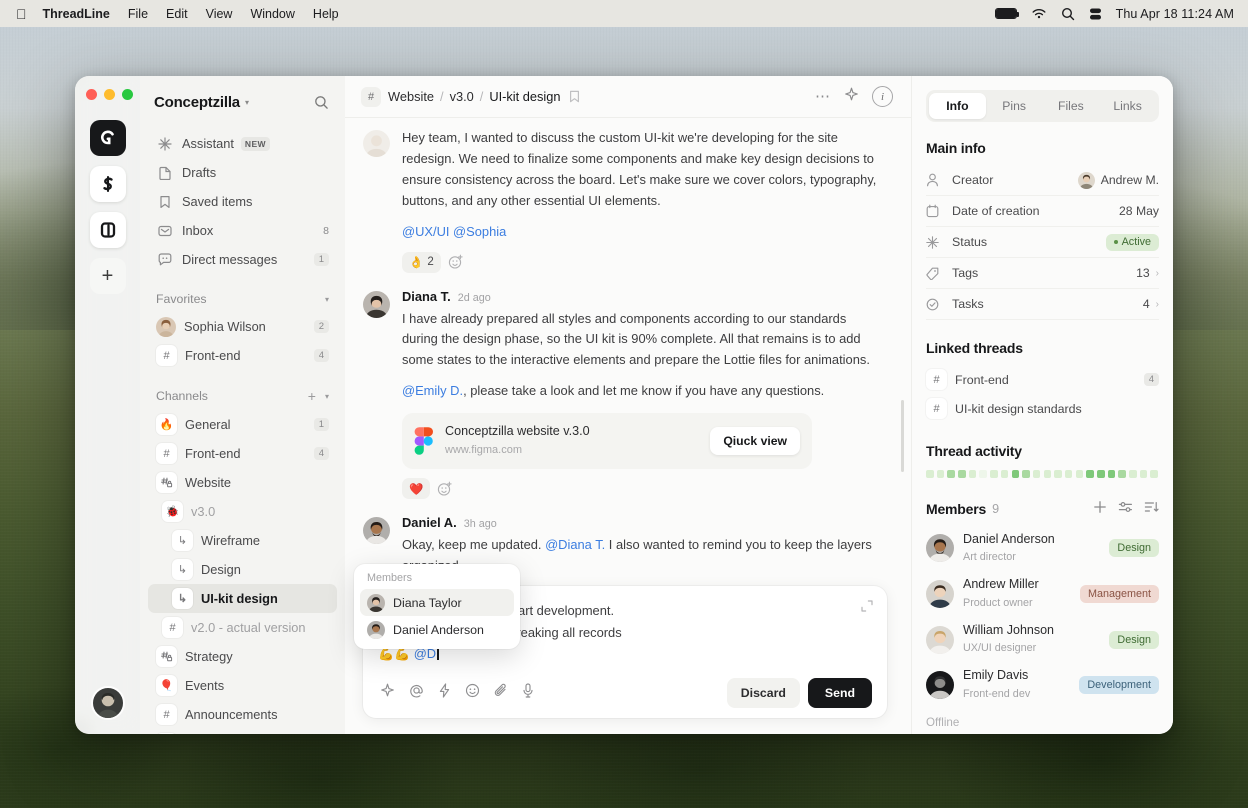  I want to click on sidebar-item-v2-actual-version: # v2.0 - actual version, so click(242, 627).